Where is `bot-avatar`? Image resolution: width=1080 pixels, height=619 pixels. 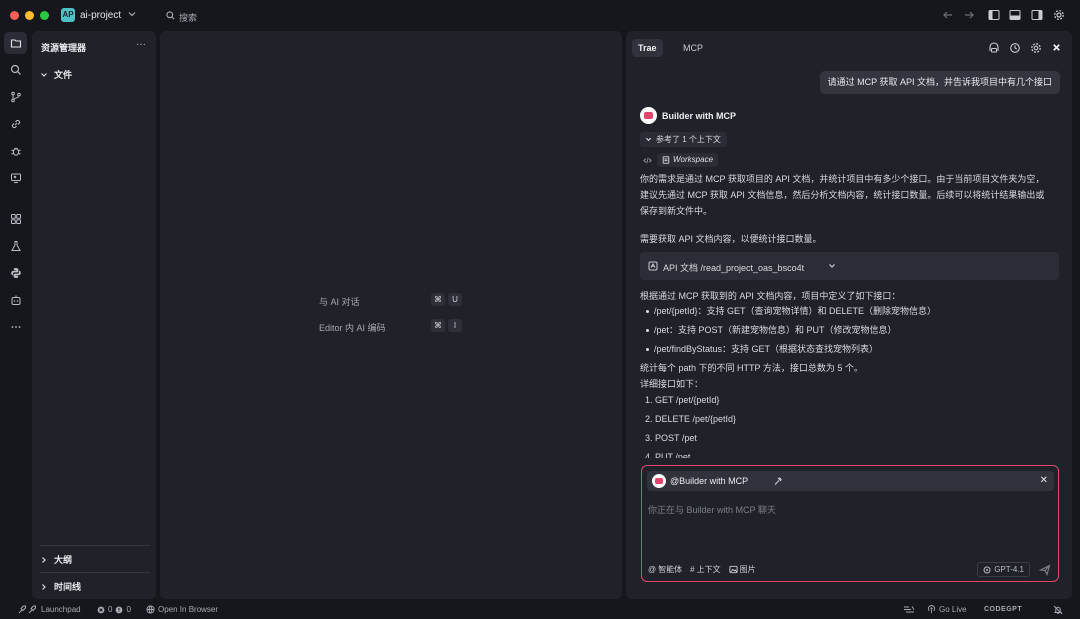
bot-avatar is located at coordinates (659, 481).